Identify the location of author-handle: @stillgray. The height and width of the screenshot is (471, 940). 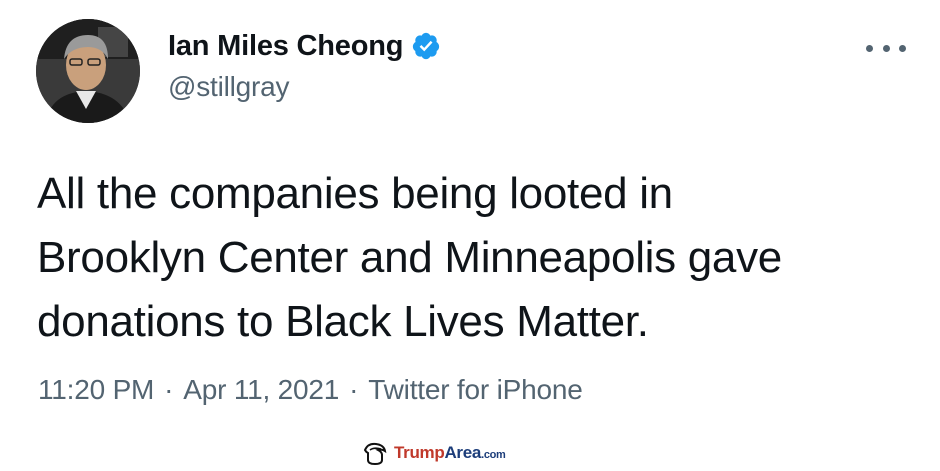
(304, 87).